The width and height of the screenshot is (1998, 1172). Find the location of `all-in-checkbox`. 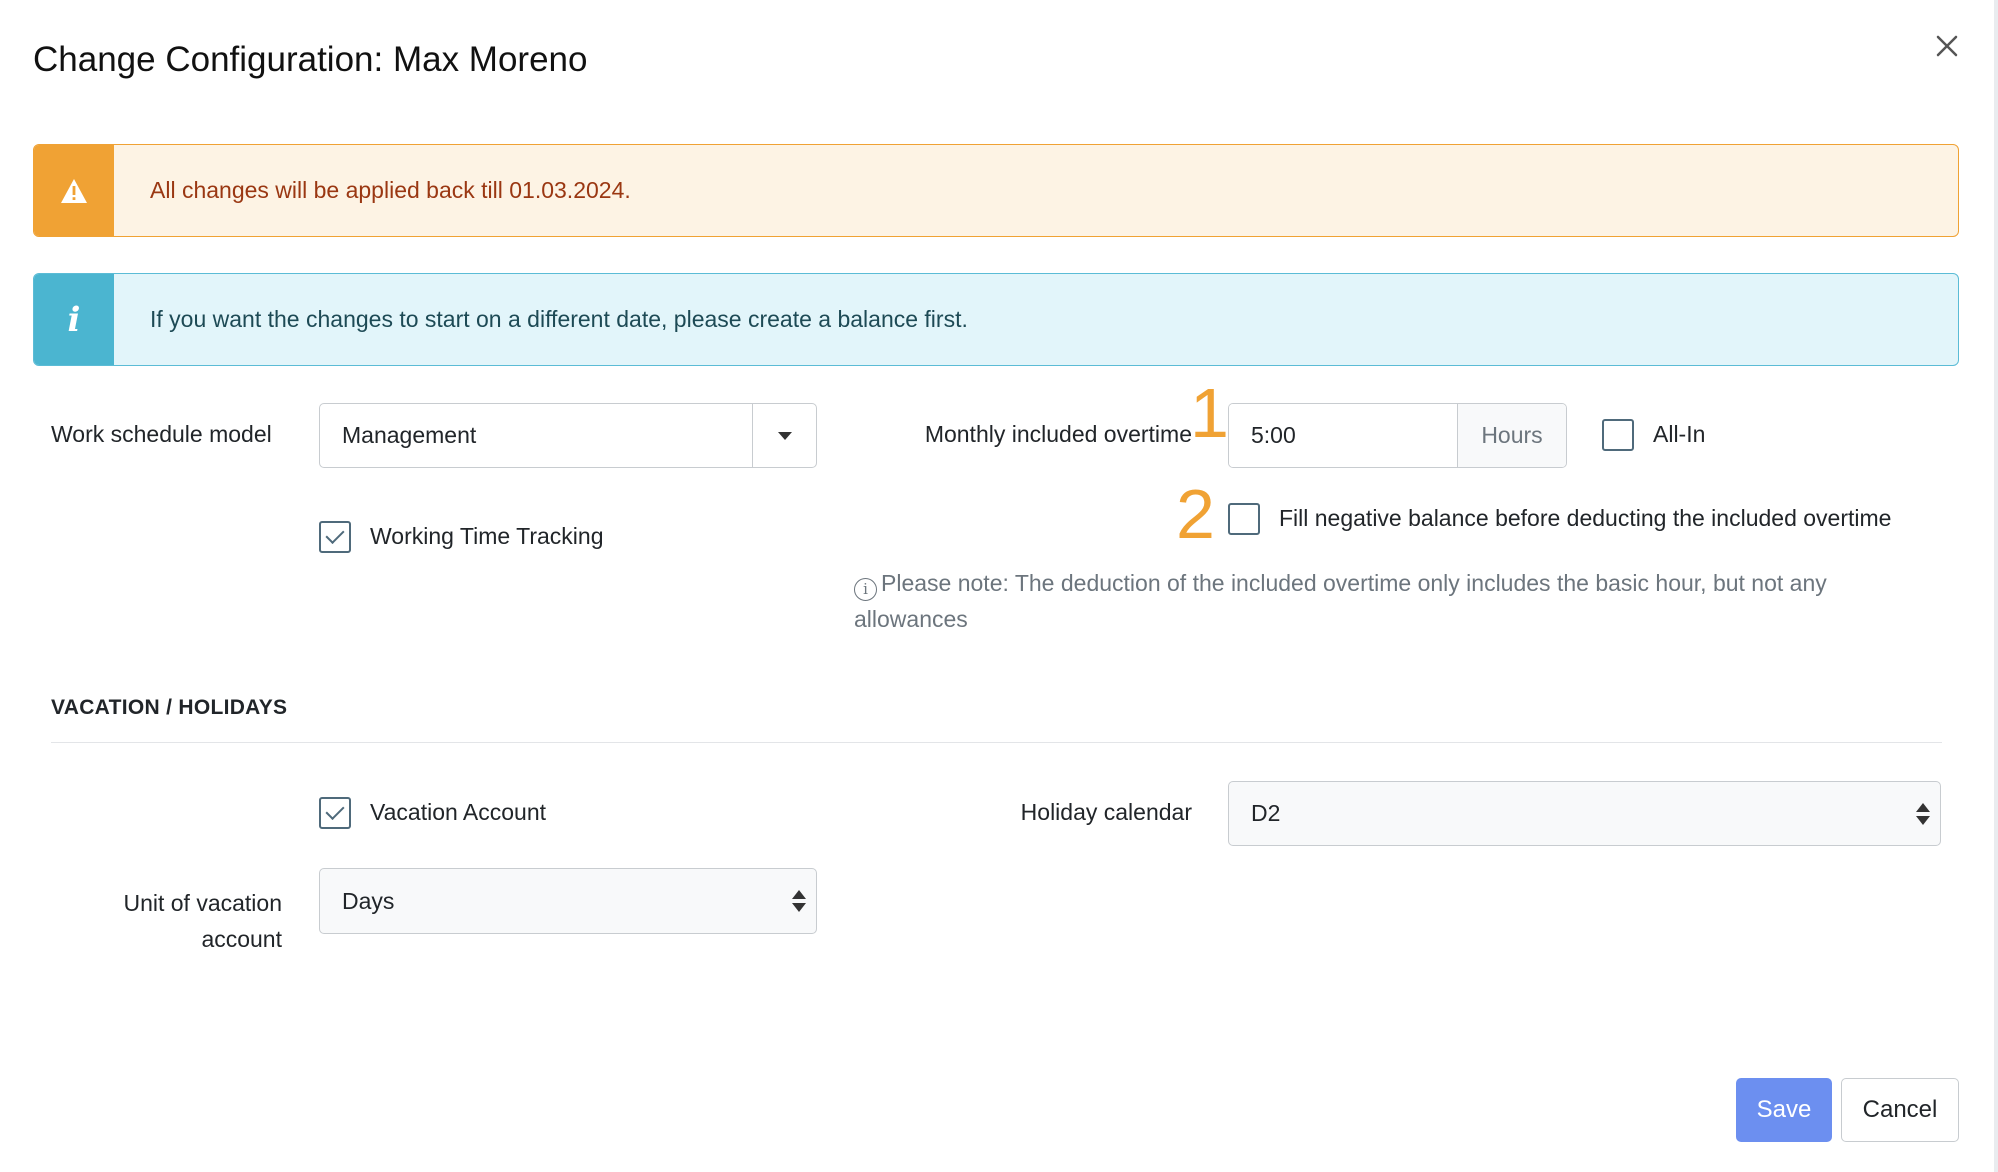

all-in-checkbox is located at coordinates (1618, 435).